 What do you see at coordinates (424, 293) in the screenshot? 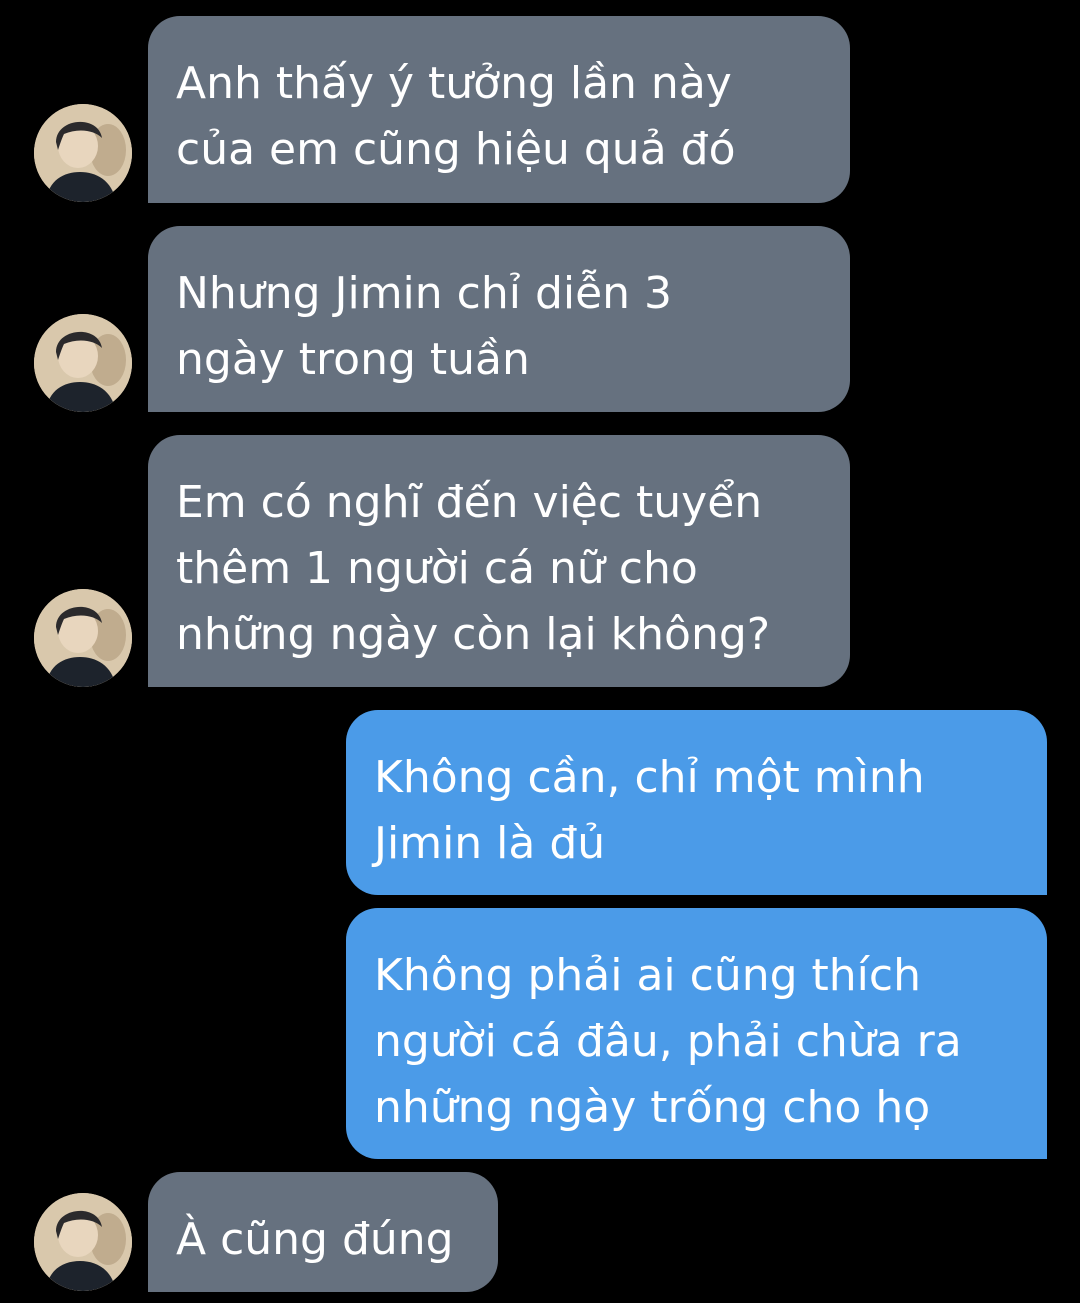
I see `message-text-line: Nhưng Jimin chỉ diễn 3` at bounding box center [424, 293].